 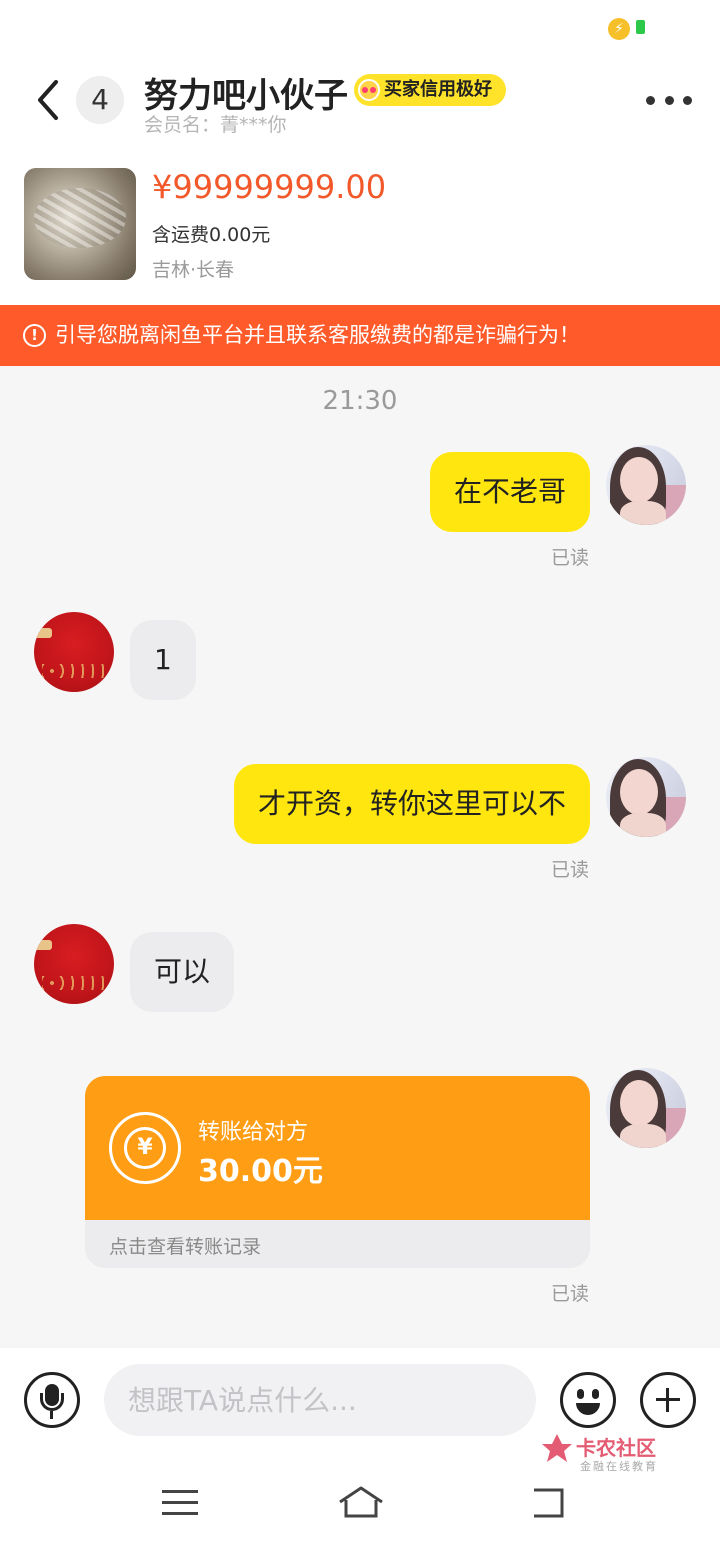 I want to click on member-name: 会员名：菁***你, so click(x=215, y=125).